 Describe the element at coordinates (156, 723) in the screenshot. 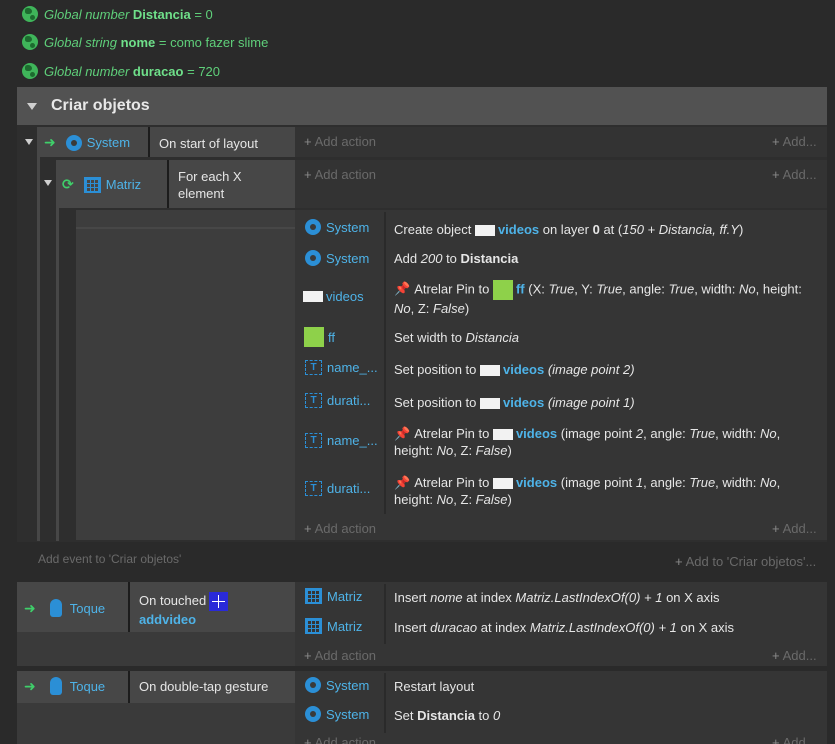

I see `event-4-condition-area` at that location.